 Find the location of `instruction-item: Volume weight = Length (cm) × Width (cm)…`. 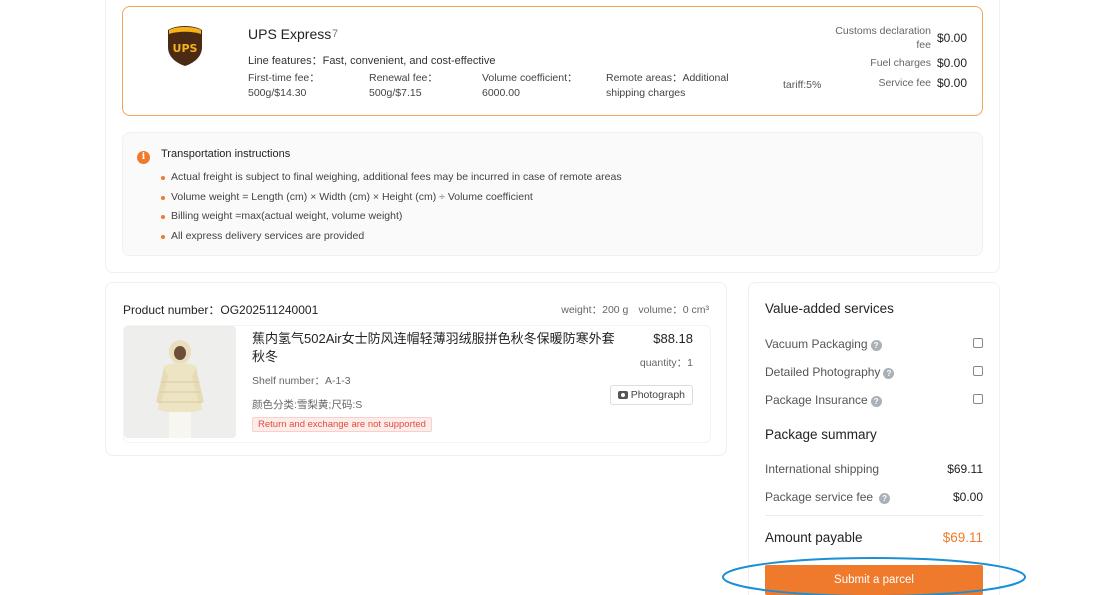

instruction-item: Volume weight = Length (cm) × Width (cm)… is located at coordinates (391, 198).